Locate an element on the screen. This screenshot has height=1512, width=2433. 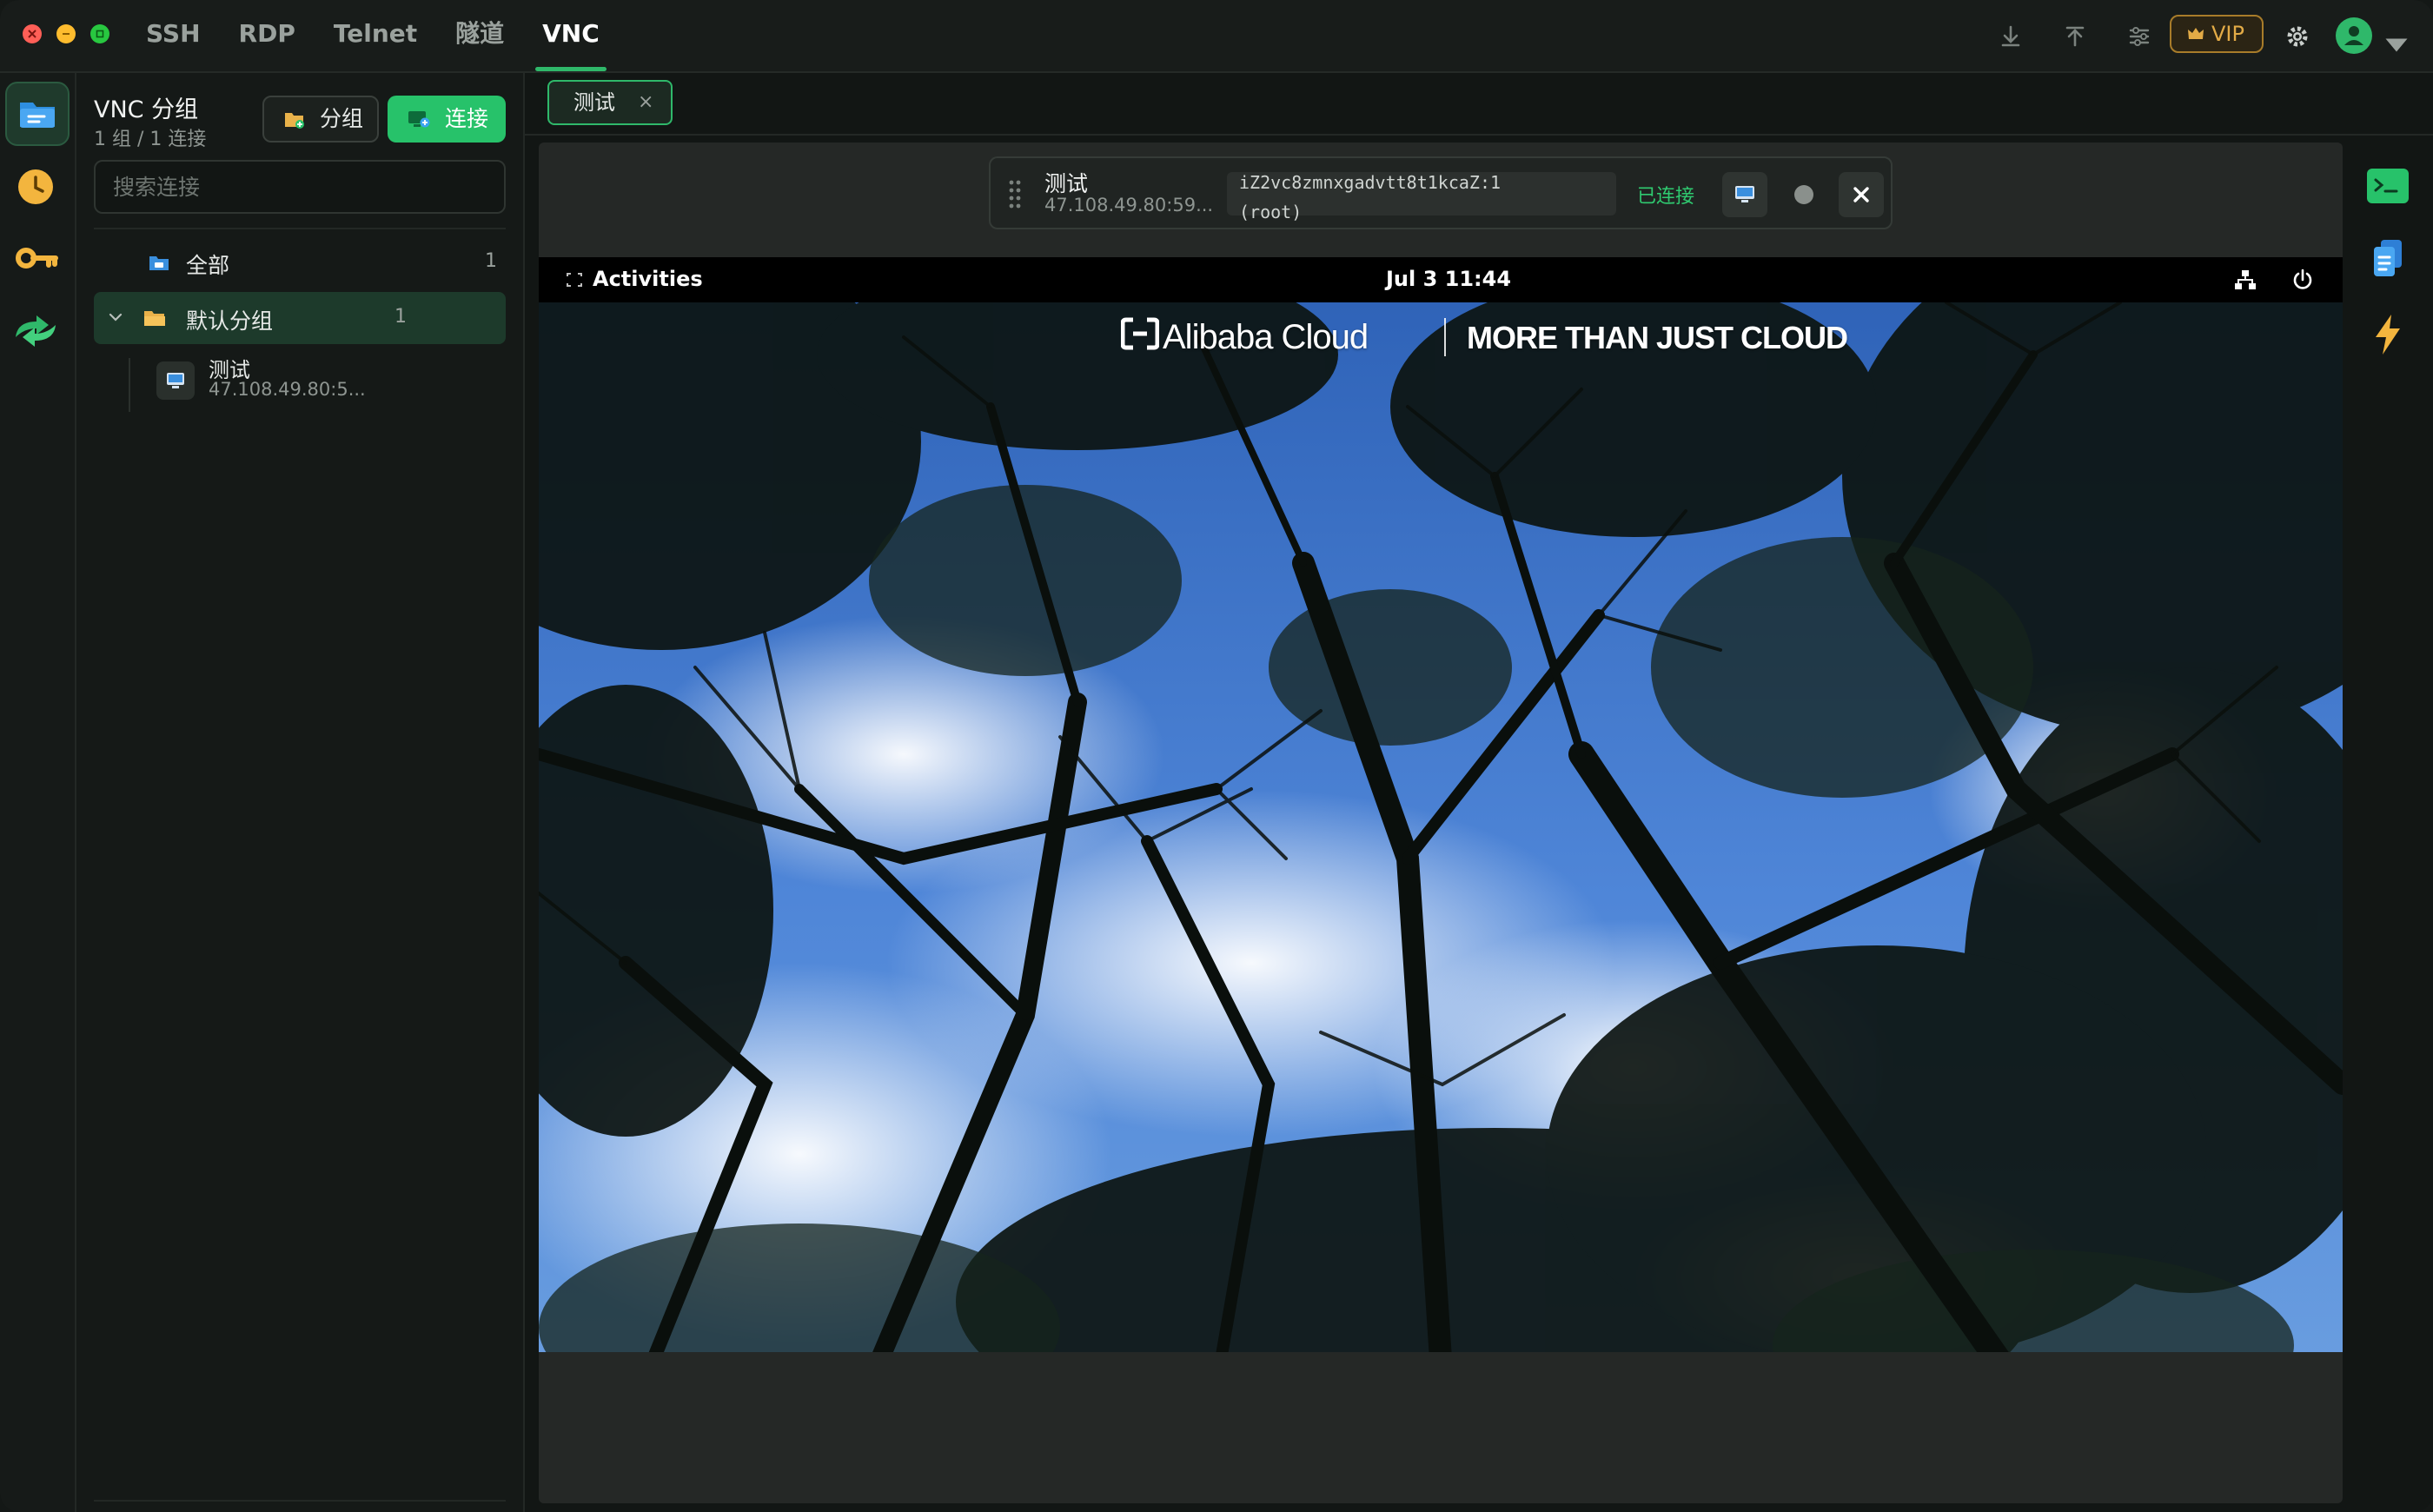
tab-vnc: VNC is located at coordinates (571, 35).